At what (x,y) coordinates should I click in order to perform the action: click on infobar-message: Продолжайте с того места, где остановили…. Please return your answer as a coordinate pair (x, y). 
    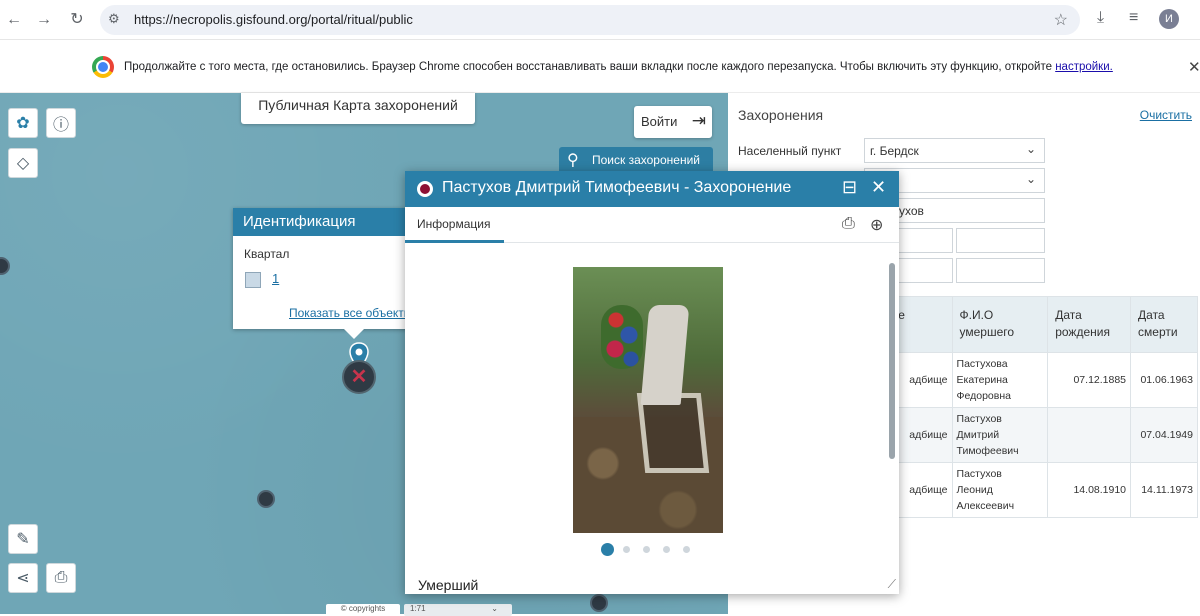
    Looking at the image, I should click on (588, 67).